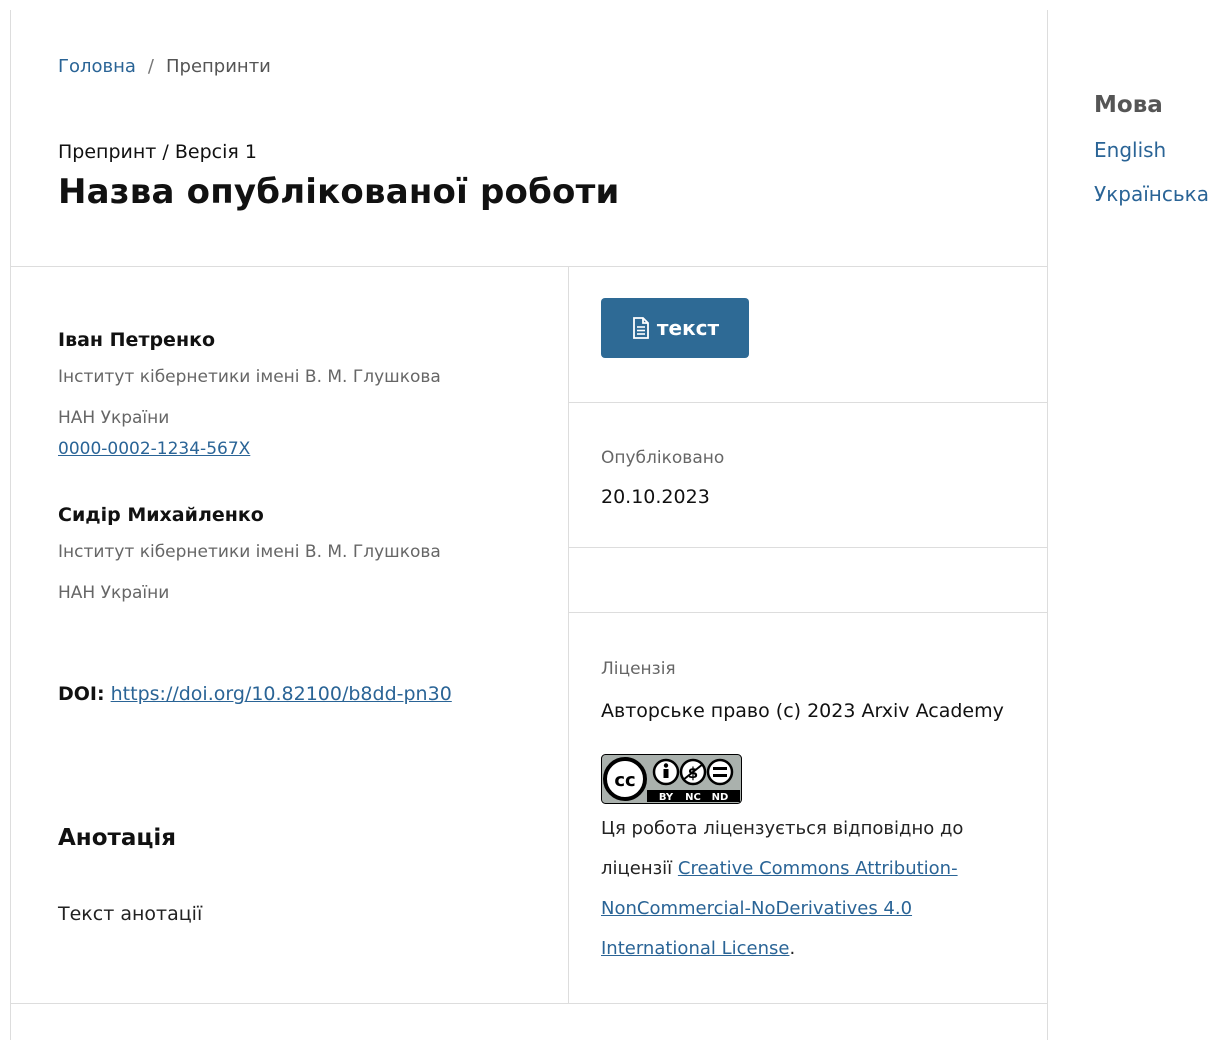 This screenshot has width=1216, height=1040. I want to click on breadcrumb: Головна / Препринти, so click(164, 66).